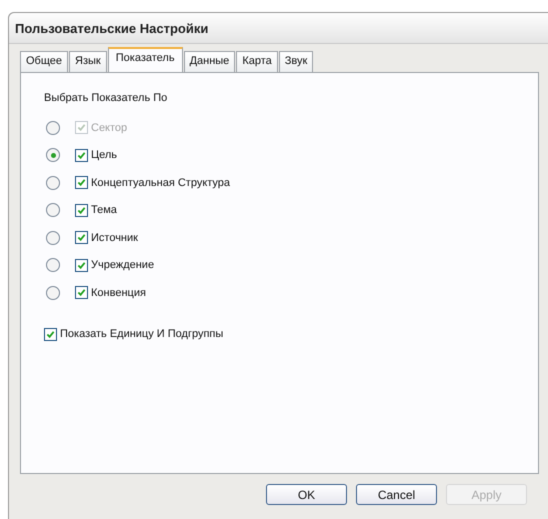 This screenshot has width=548, height=519. What do you see at coordinates (106, 98) in the screenshot?
I see `section-heading: Выбрать Показатель По` at bounding box center [106, 98].